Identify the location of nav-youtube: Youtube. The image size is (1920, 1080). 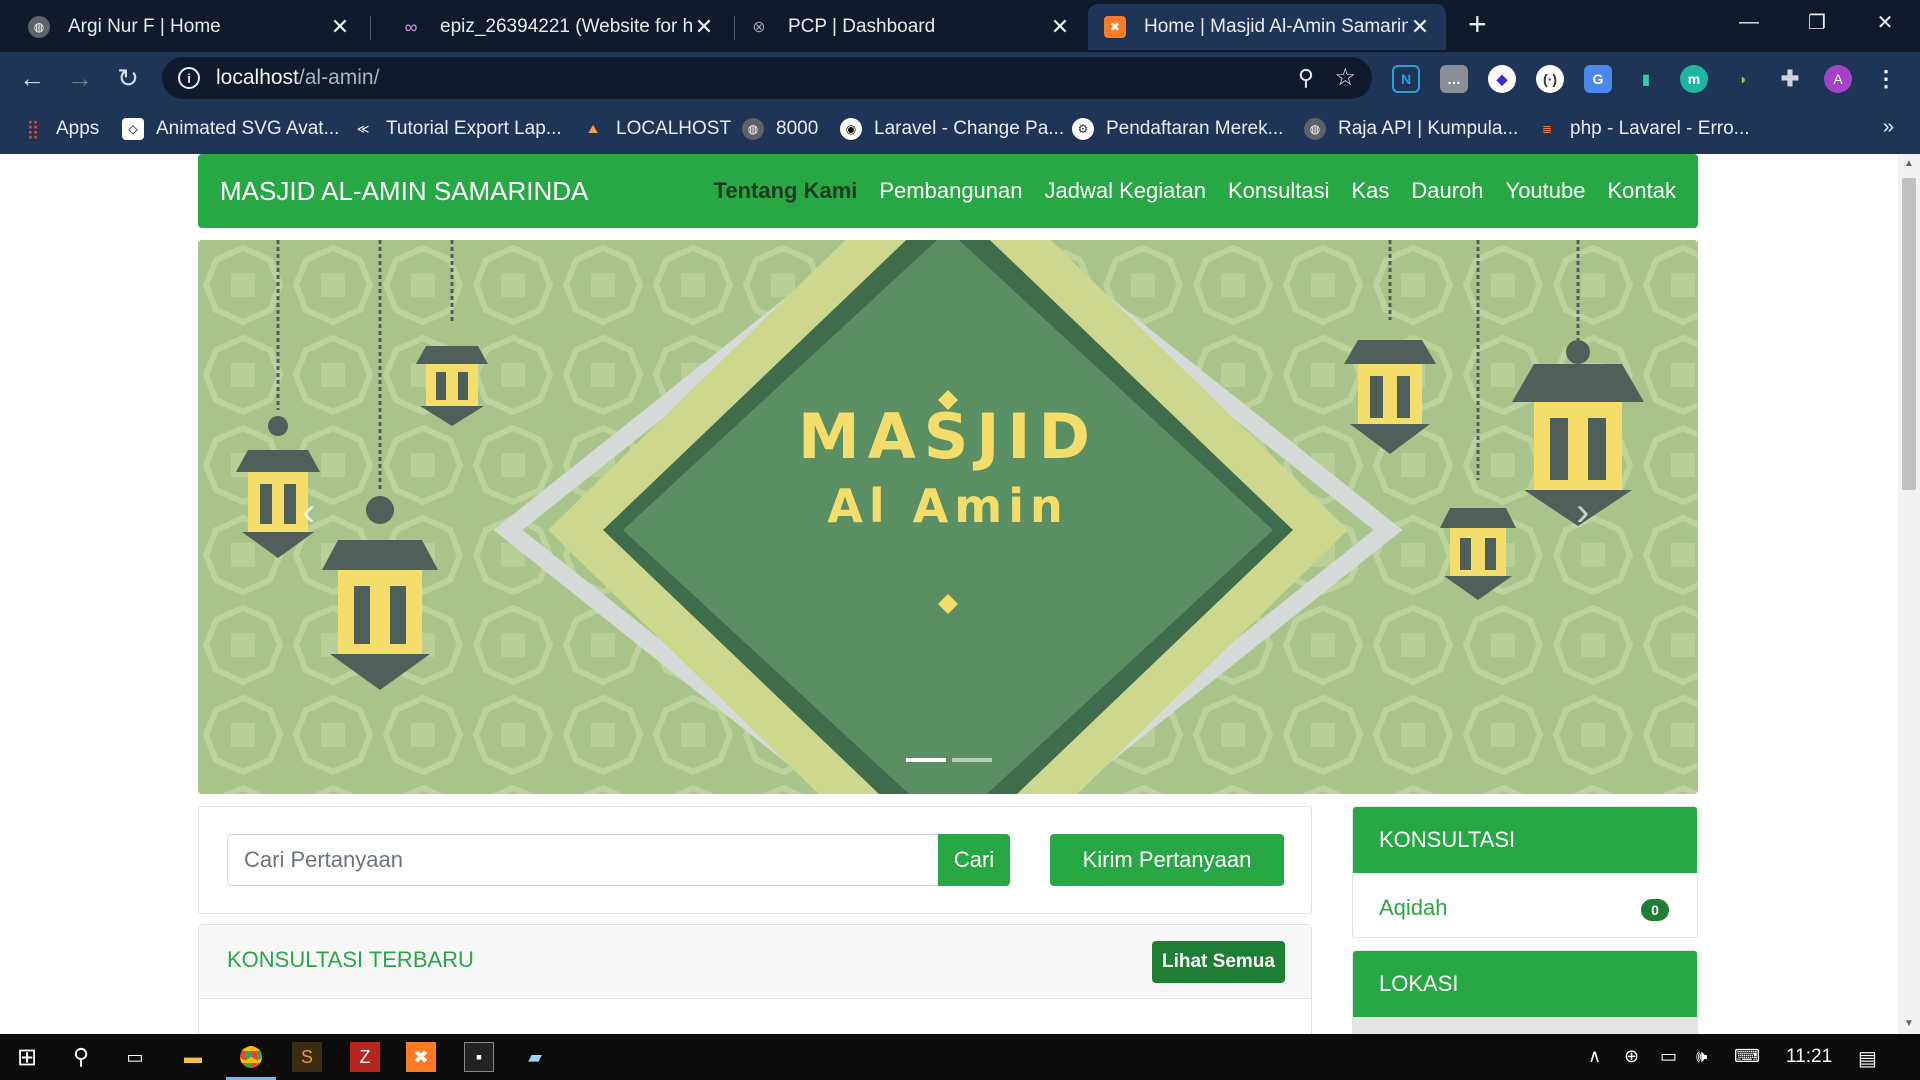
(1546, 191).